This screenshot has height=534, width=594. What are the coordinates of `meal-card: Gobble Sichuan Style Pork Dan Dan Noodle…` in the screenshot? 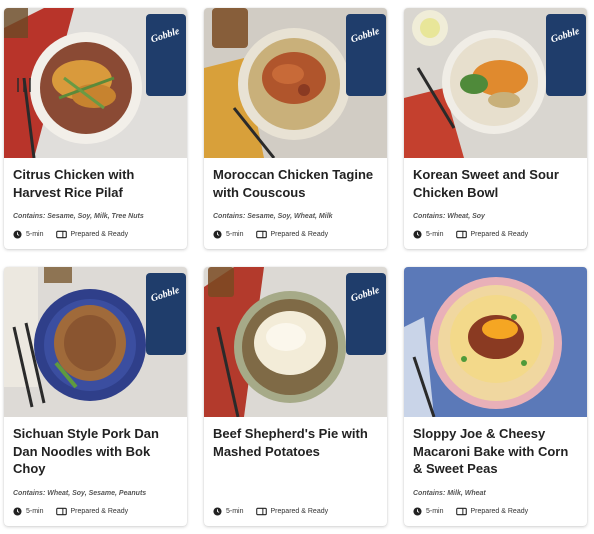 It's located at (95, 396).